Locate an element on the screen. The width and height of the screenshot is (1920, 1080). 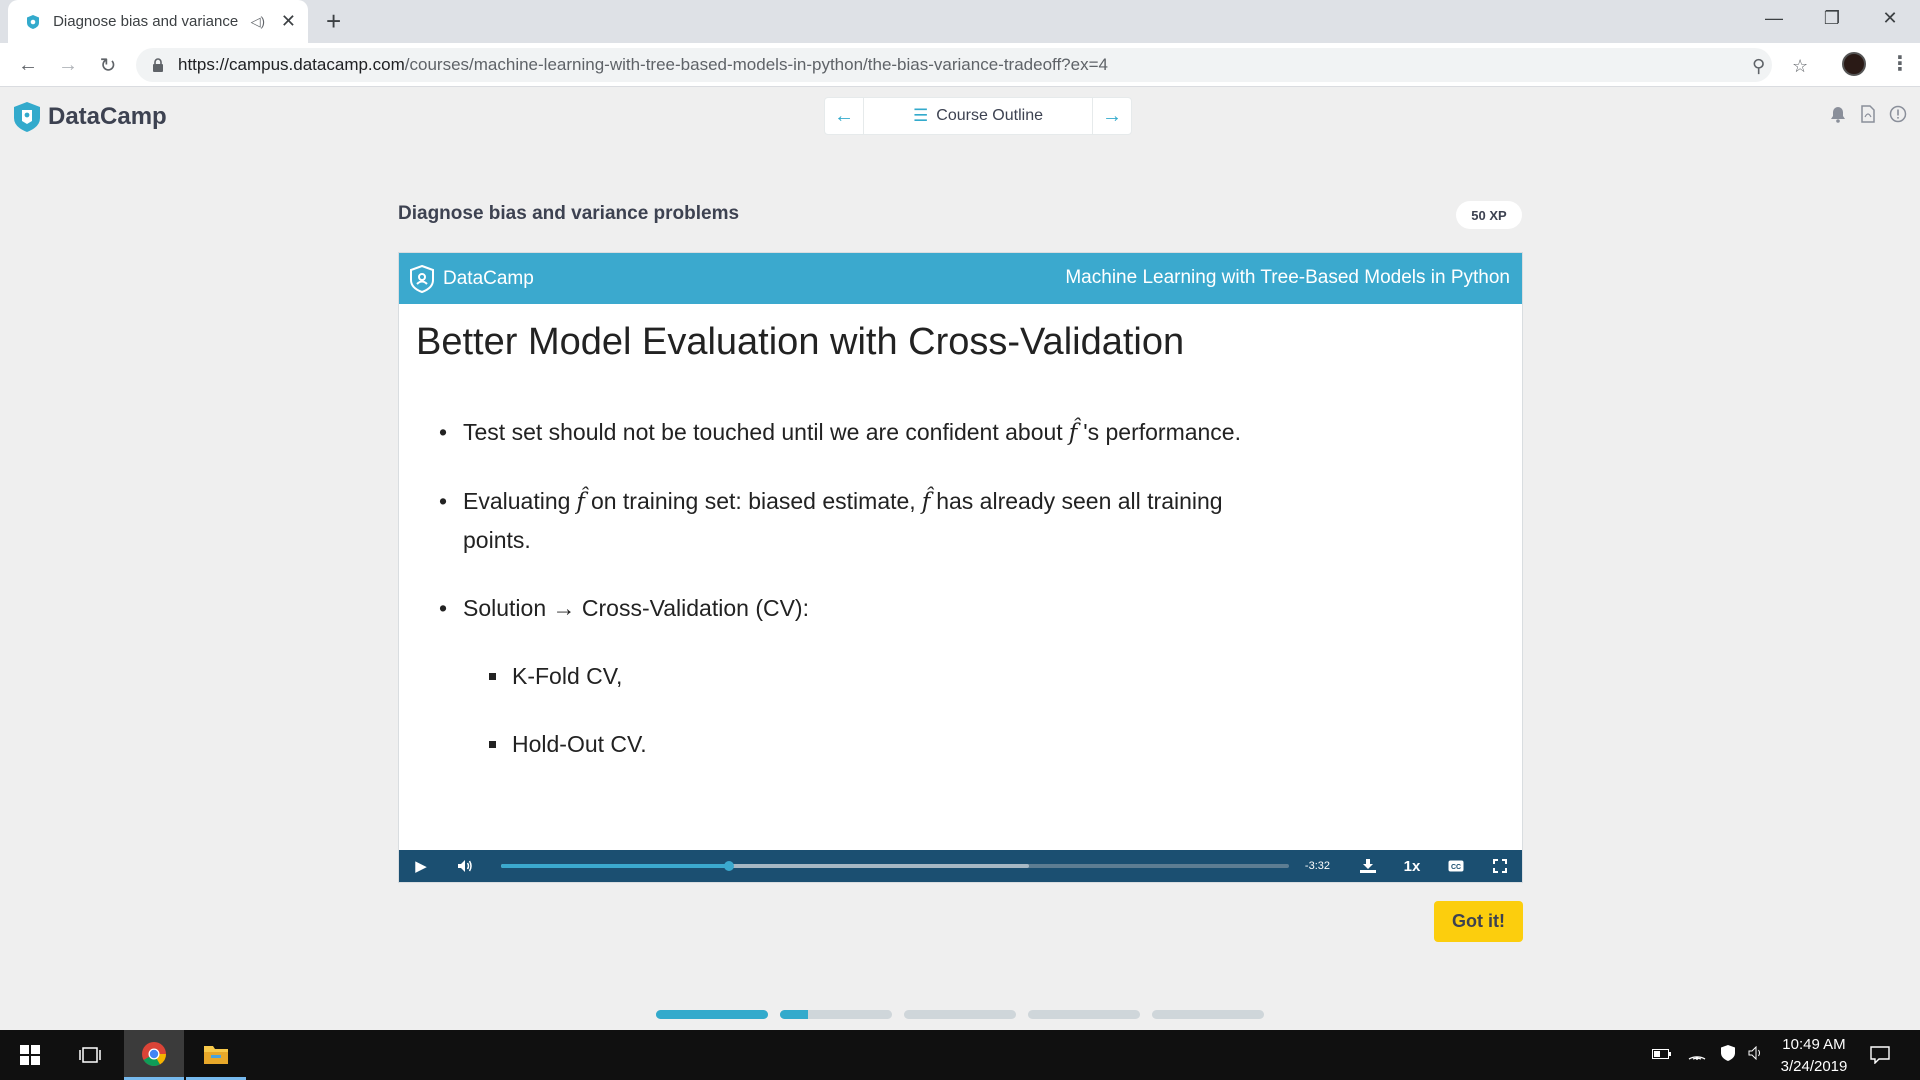
next-exercise-button: → is located at coordinates (1112, 116).